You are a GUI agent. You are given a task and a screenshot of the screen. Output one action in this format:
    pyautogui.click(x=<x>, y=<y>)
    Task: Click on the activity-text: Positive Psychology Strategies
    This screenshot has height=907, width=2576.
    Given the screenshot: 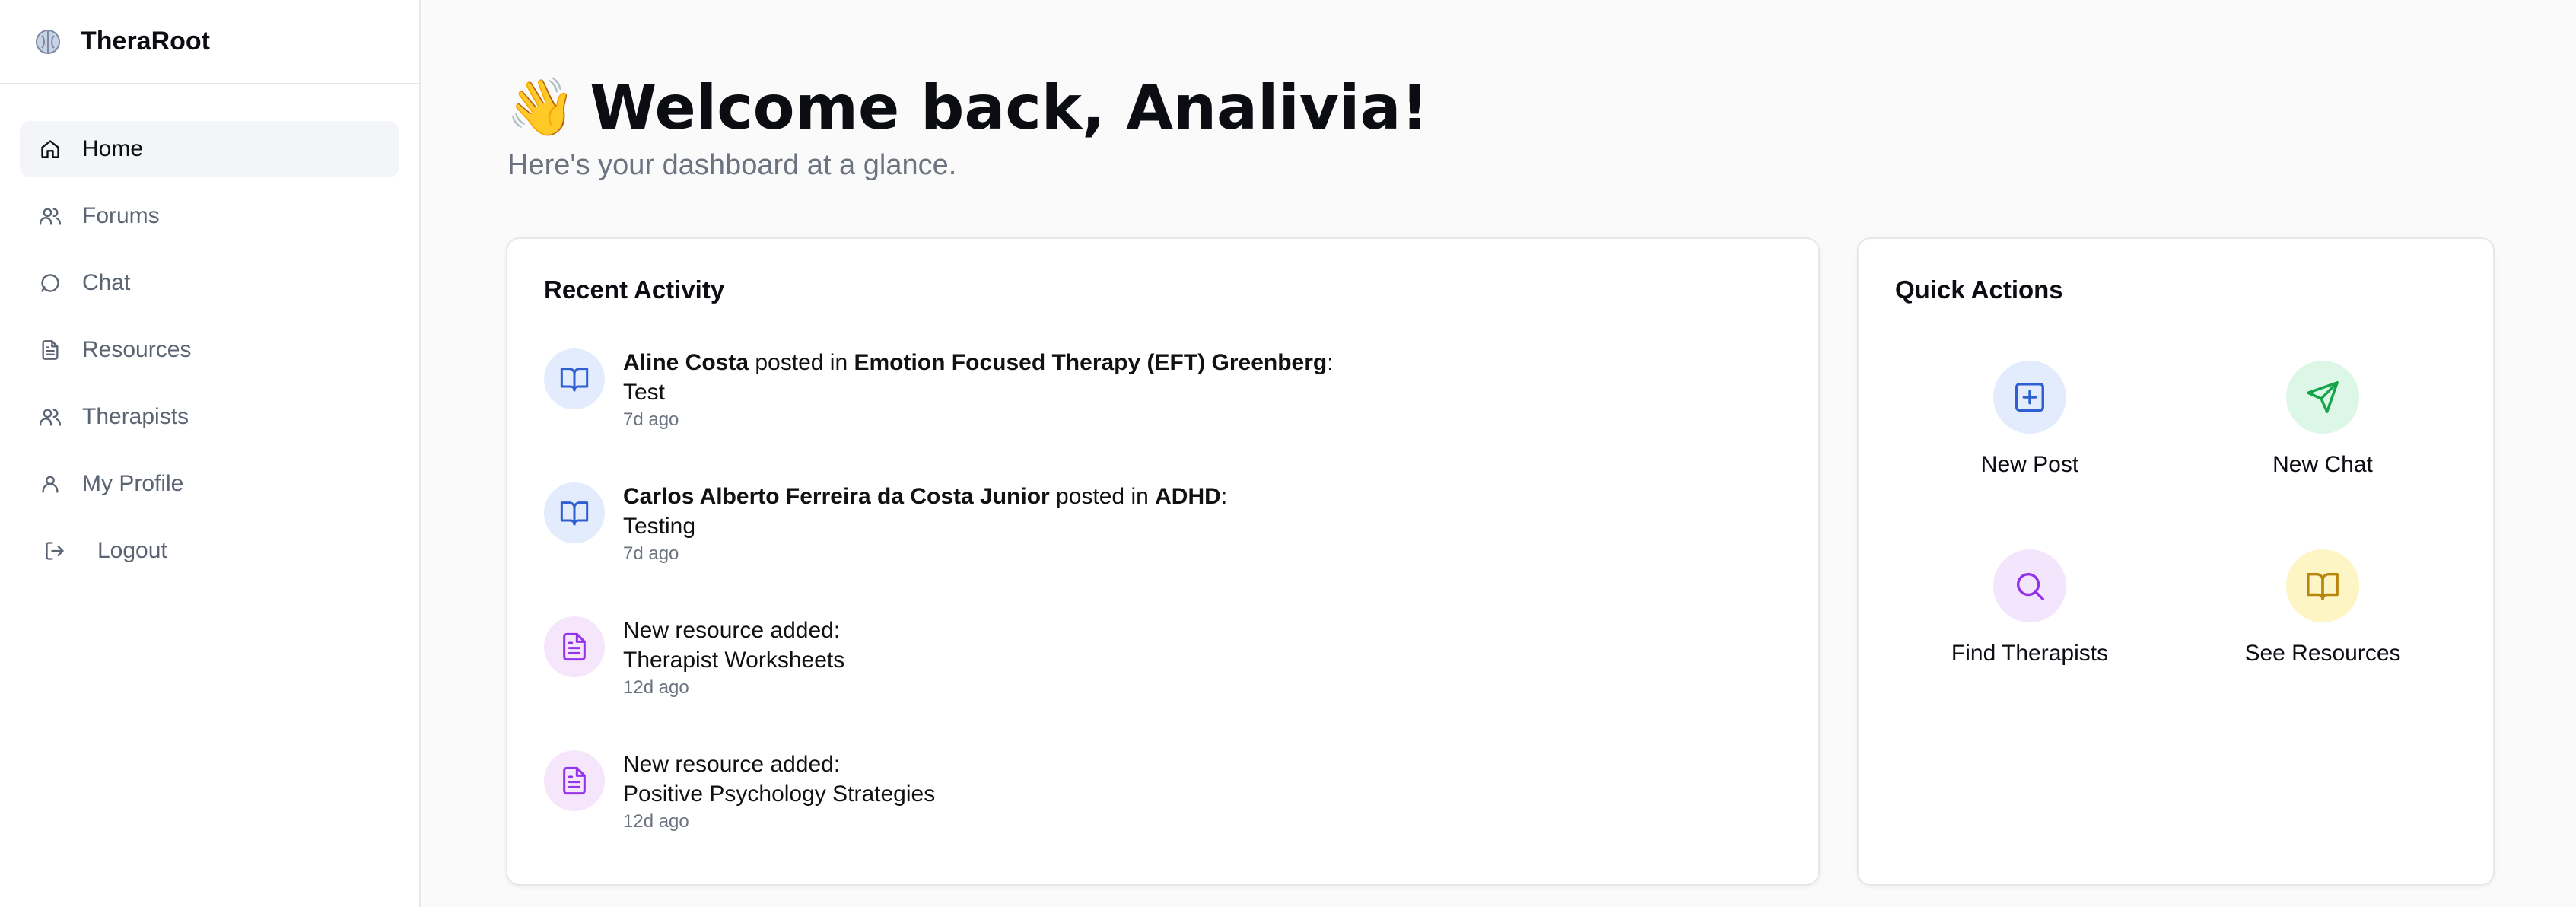 What is the action you would take?
    pyautogui.click(x=780, y=794)
    